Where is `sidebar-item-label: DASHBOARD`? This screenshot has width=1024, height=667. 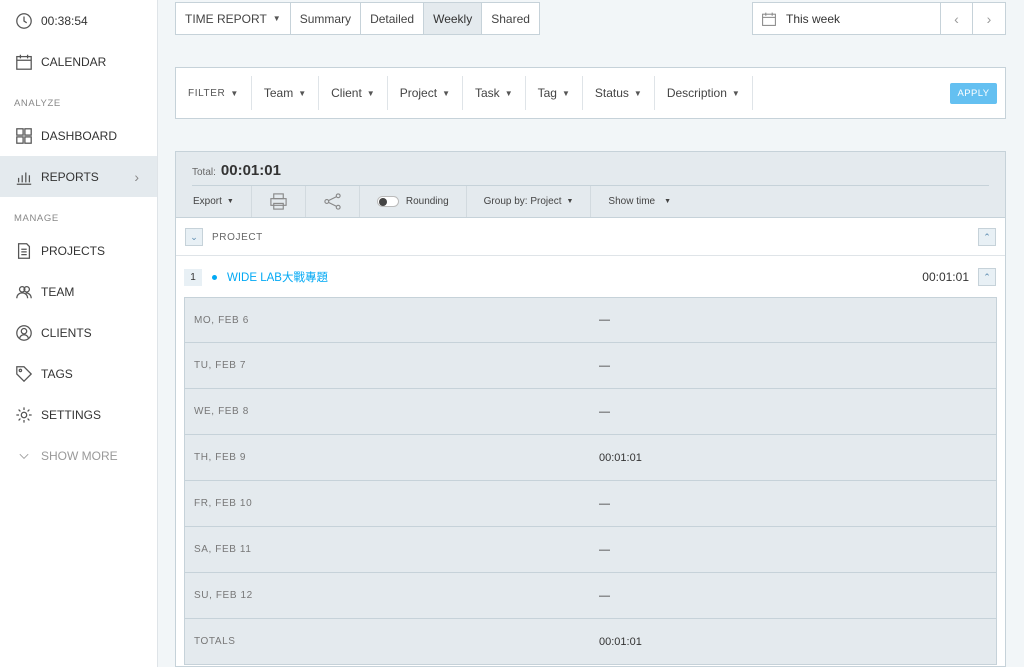 sidebar-item-label: DASHBOARD is located at coordinates (79, 135).